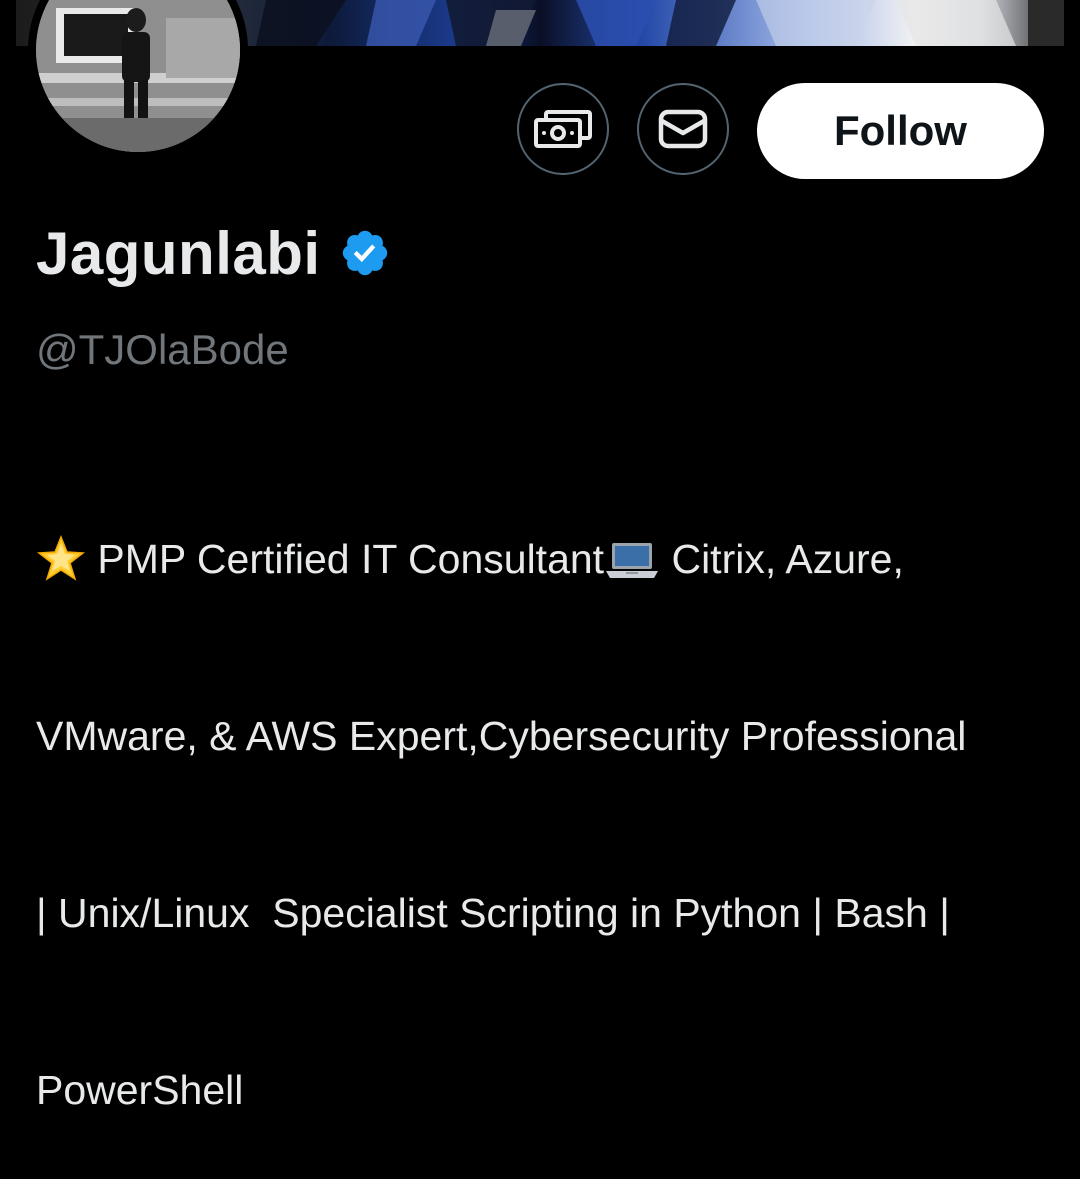 Image resolution: width=1080 pixels, height=1179 pixels. I want to click on avatar-photo, so click(138, 76).